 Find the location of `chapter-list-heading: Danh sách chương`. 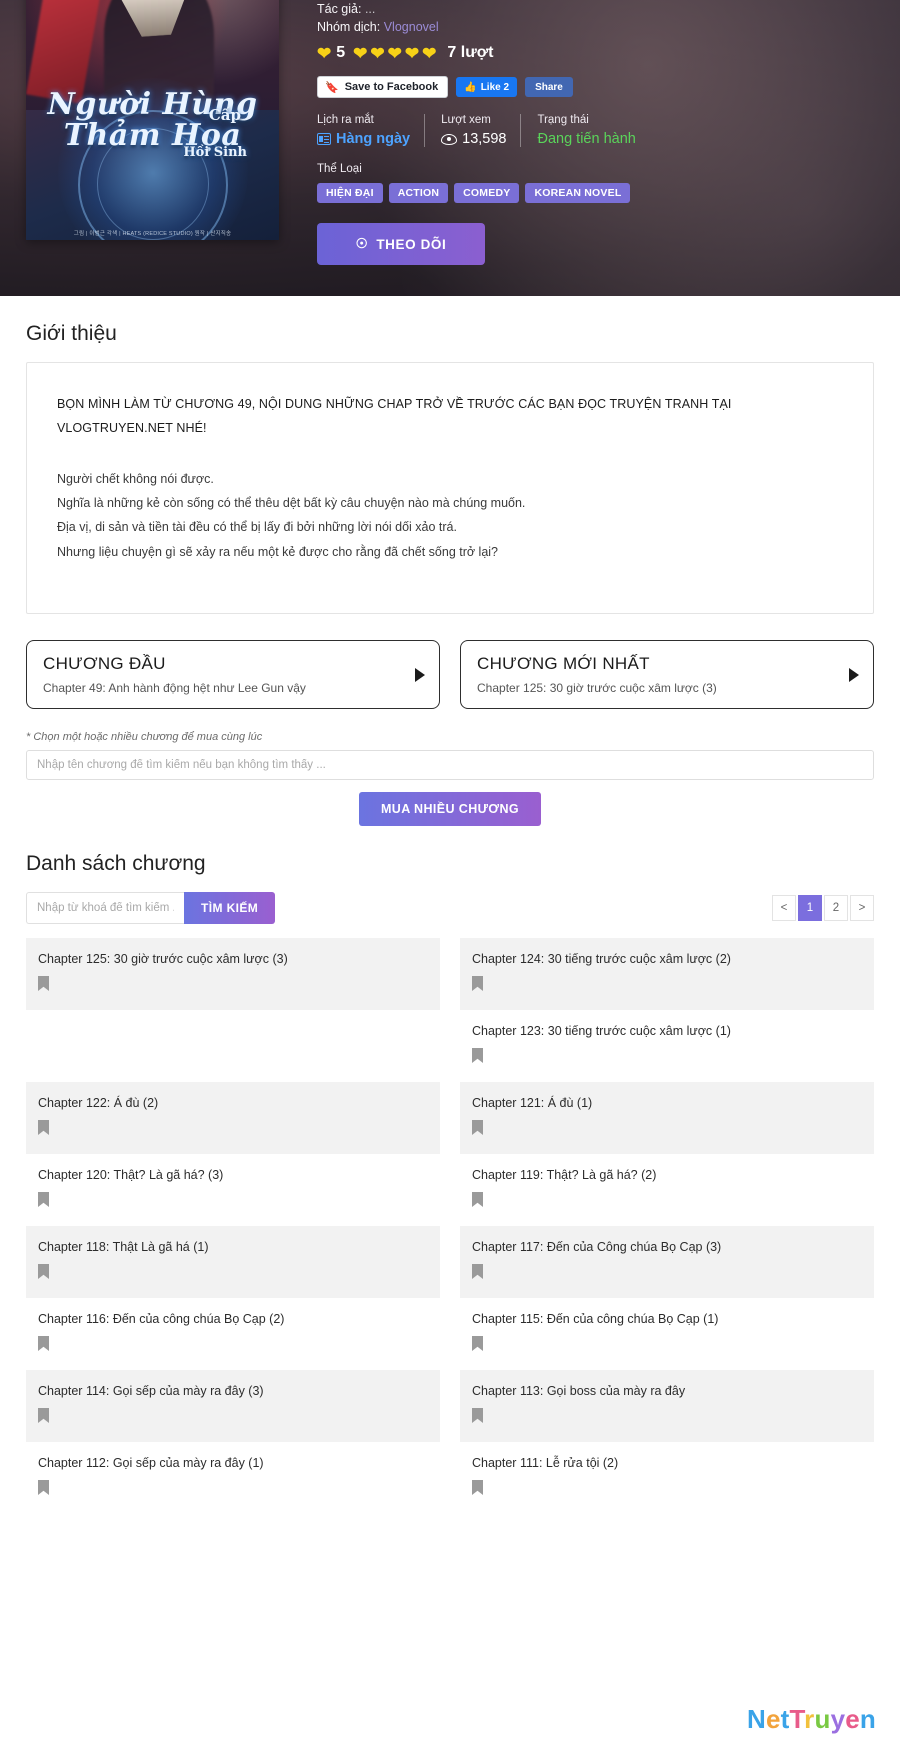

chapter-list-heading: Danh sách chương is located at coordinates (116, 863).